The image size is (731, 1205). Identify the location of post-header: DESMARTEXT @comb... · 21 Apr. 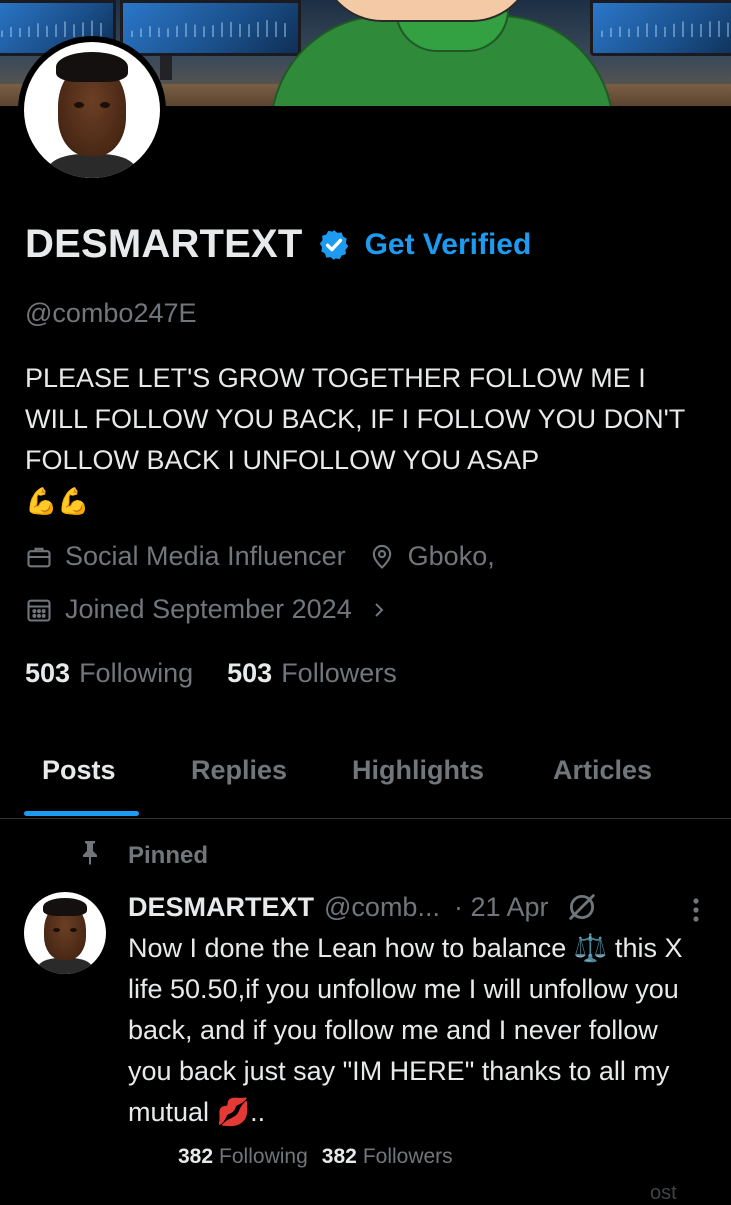
(363, 907).